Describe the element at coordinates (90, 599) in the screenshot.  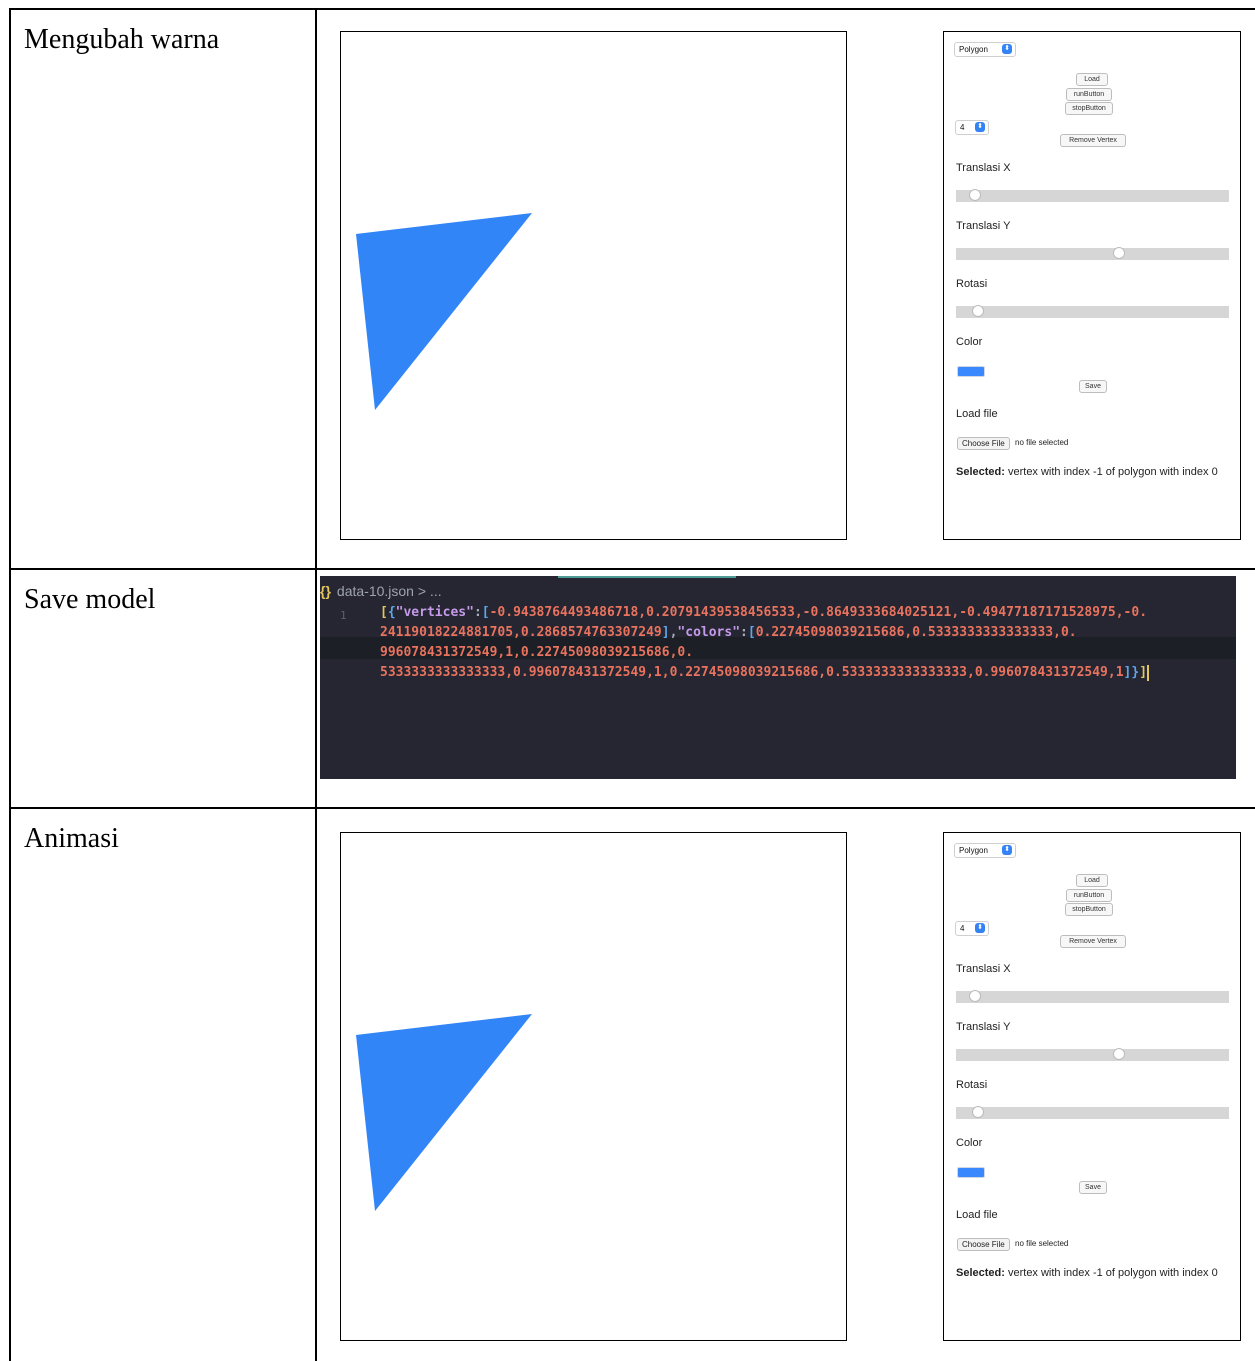
I see `row-label: Save model` at that location.